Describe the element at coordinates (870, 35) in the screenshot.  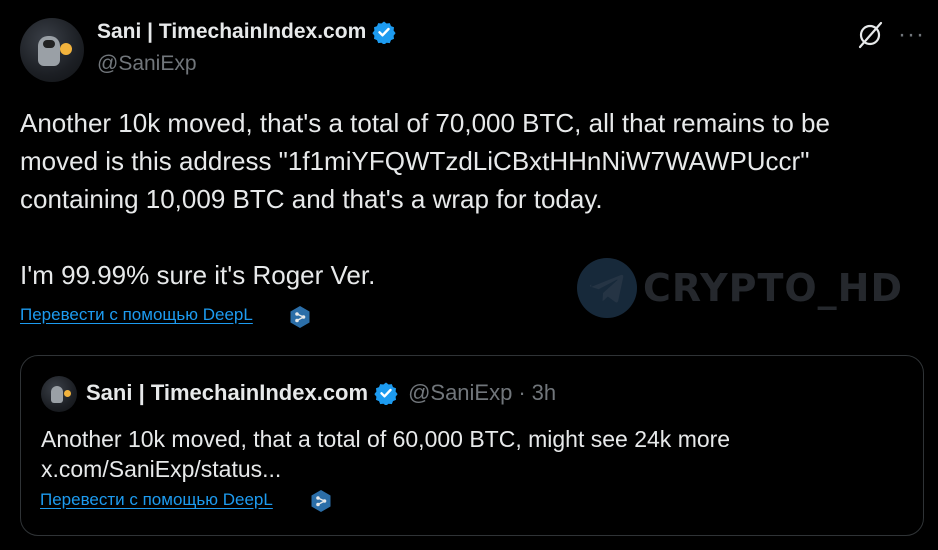
I see `grok-icon` at that location.